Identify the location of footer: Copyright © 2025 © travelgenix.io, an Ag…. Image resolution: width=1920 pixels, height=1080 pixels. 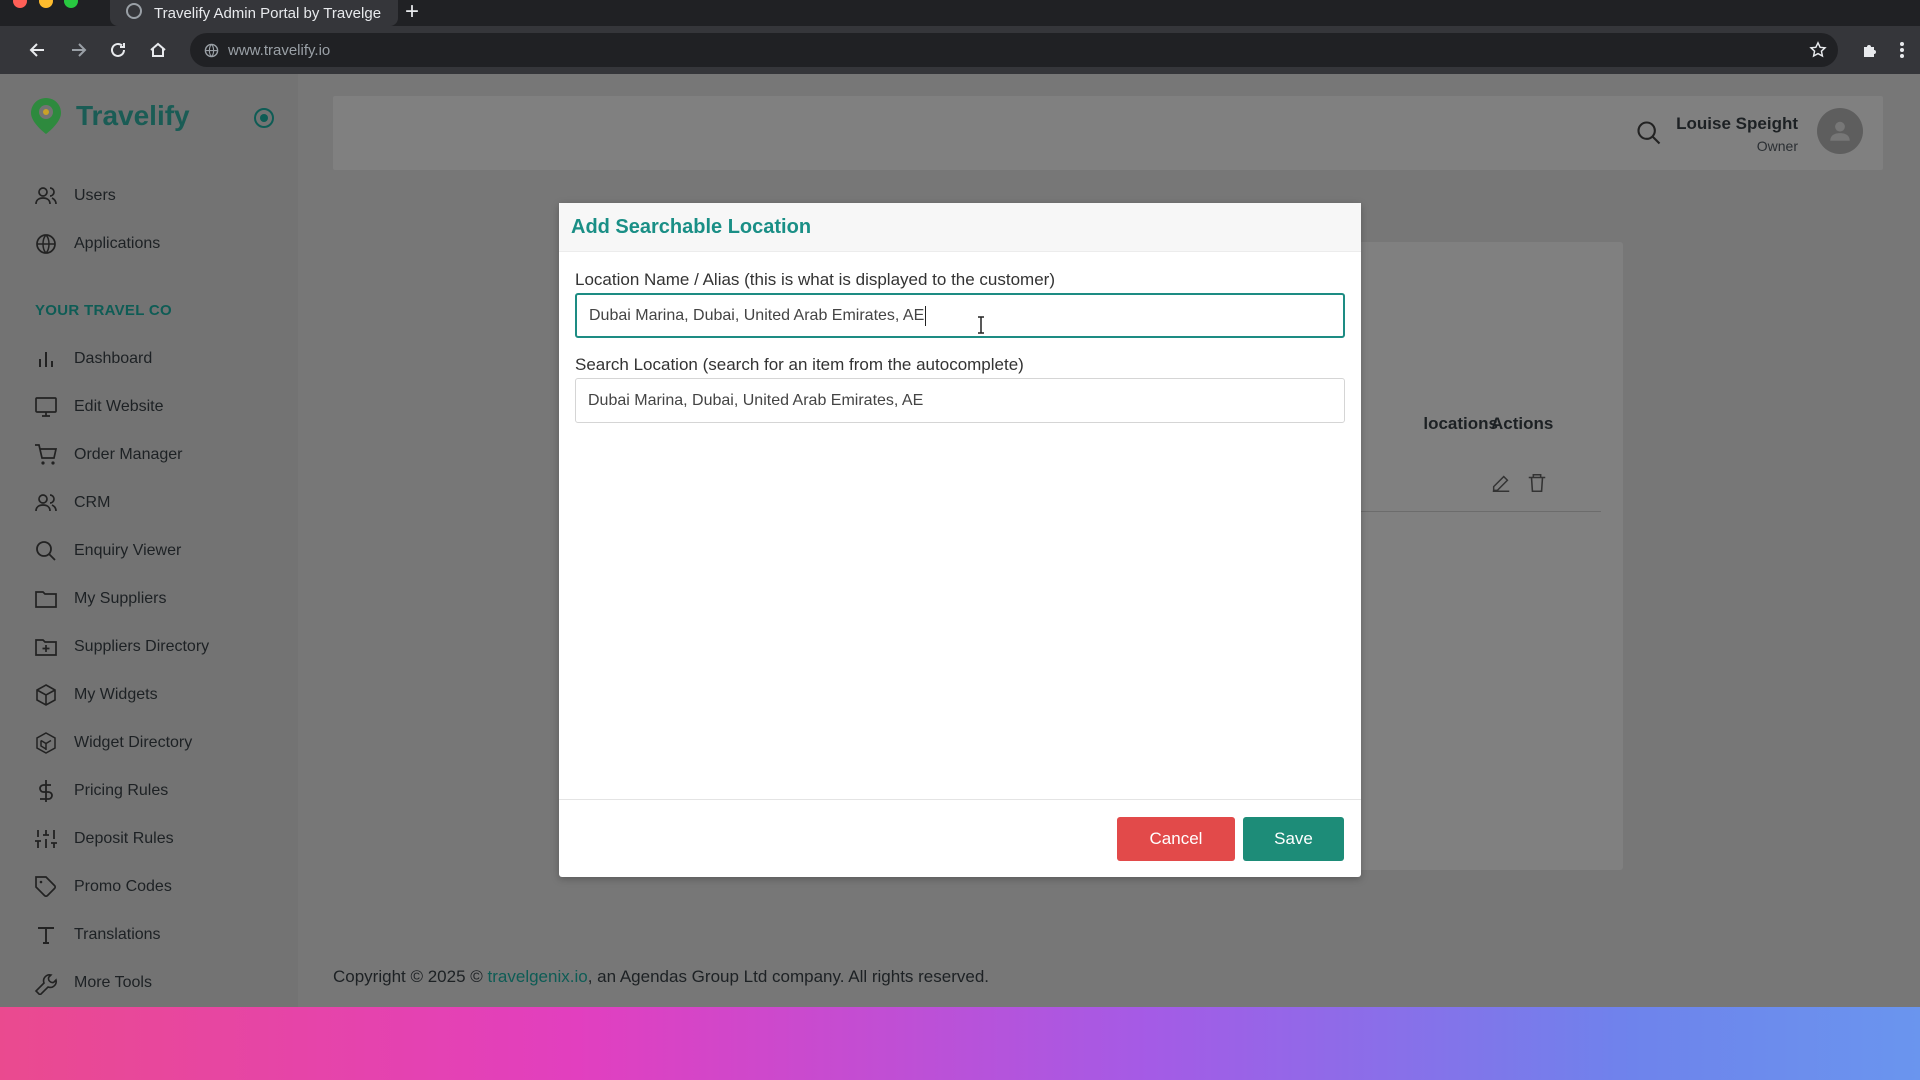
(661, 977).